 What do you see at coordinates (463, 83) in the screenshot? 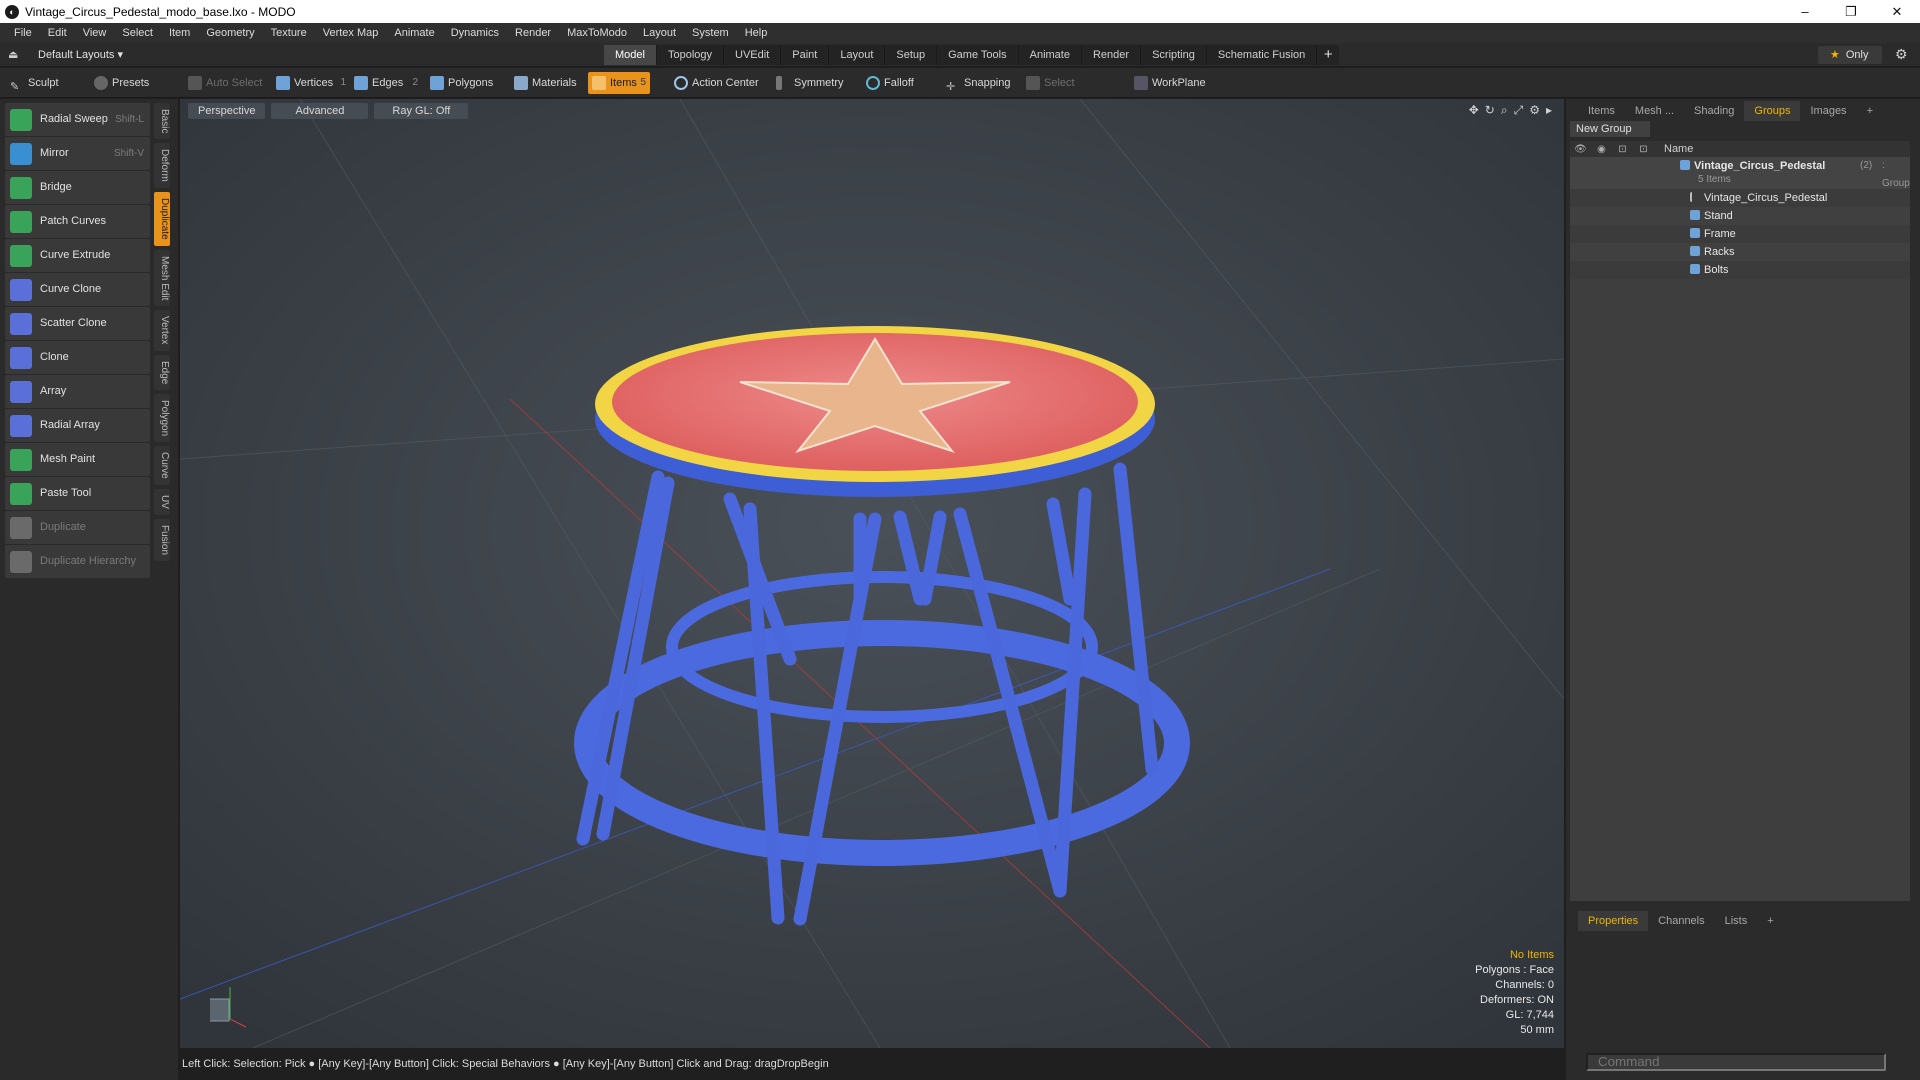
I see `polygons-button: Polygons` at bounding box center [463, 83].